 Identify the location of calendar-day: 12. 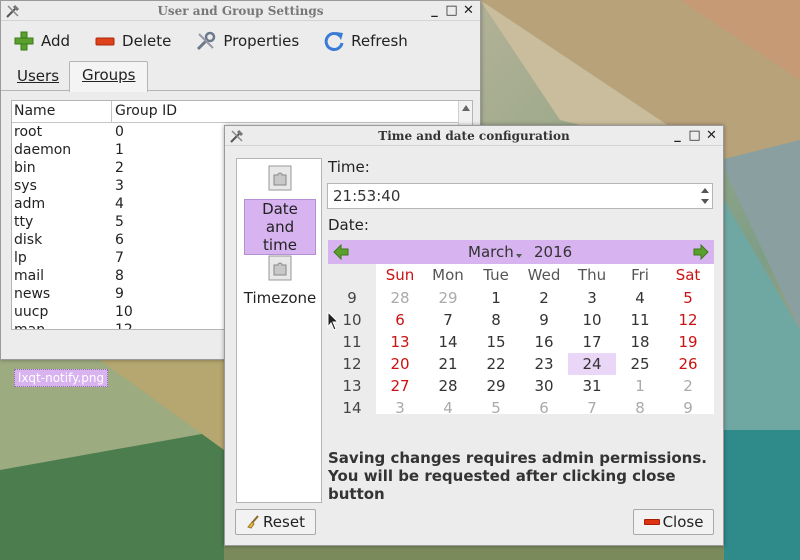
(688, 320).